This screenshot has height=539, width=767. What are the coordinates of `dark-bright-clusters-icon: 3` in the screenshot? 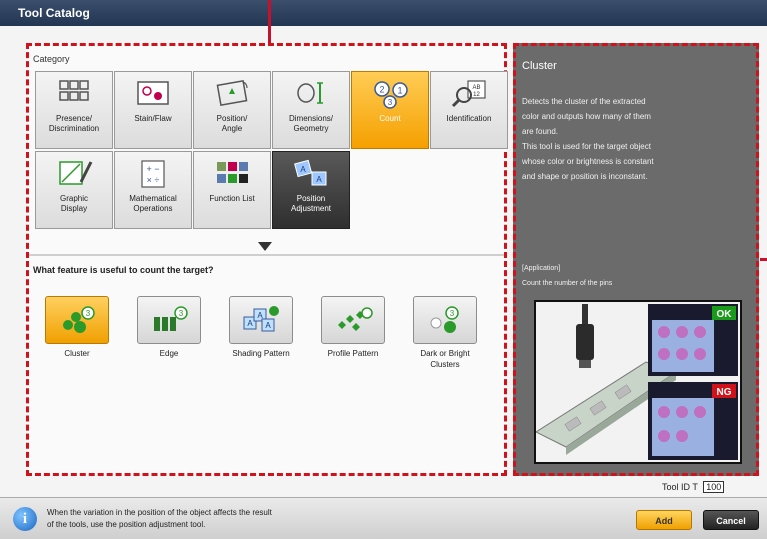 It's located at (444, 319).